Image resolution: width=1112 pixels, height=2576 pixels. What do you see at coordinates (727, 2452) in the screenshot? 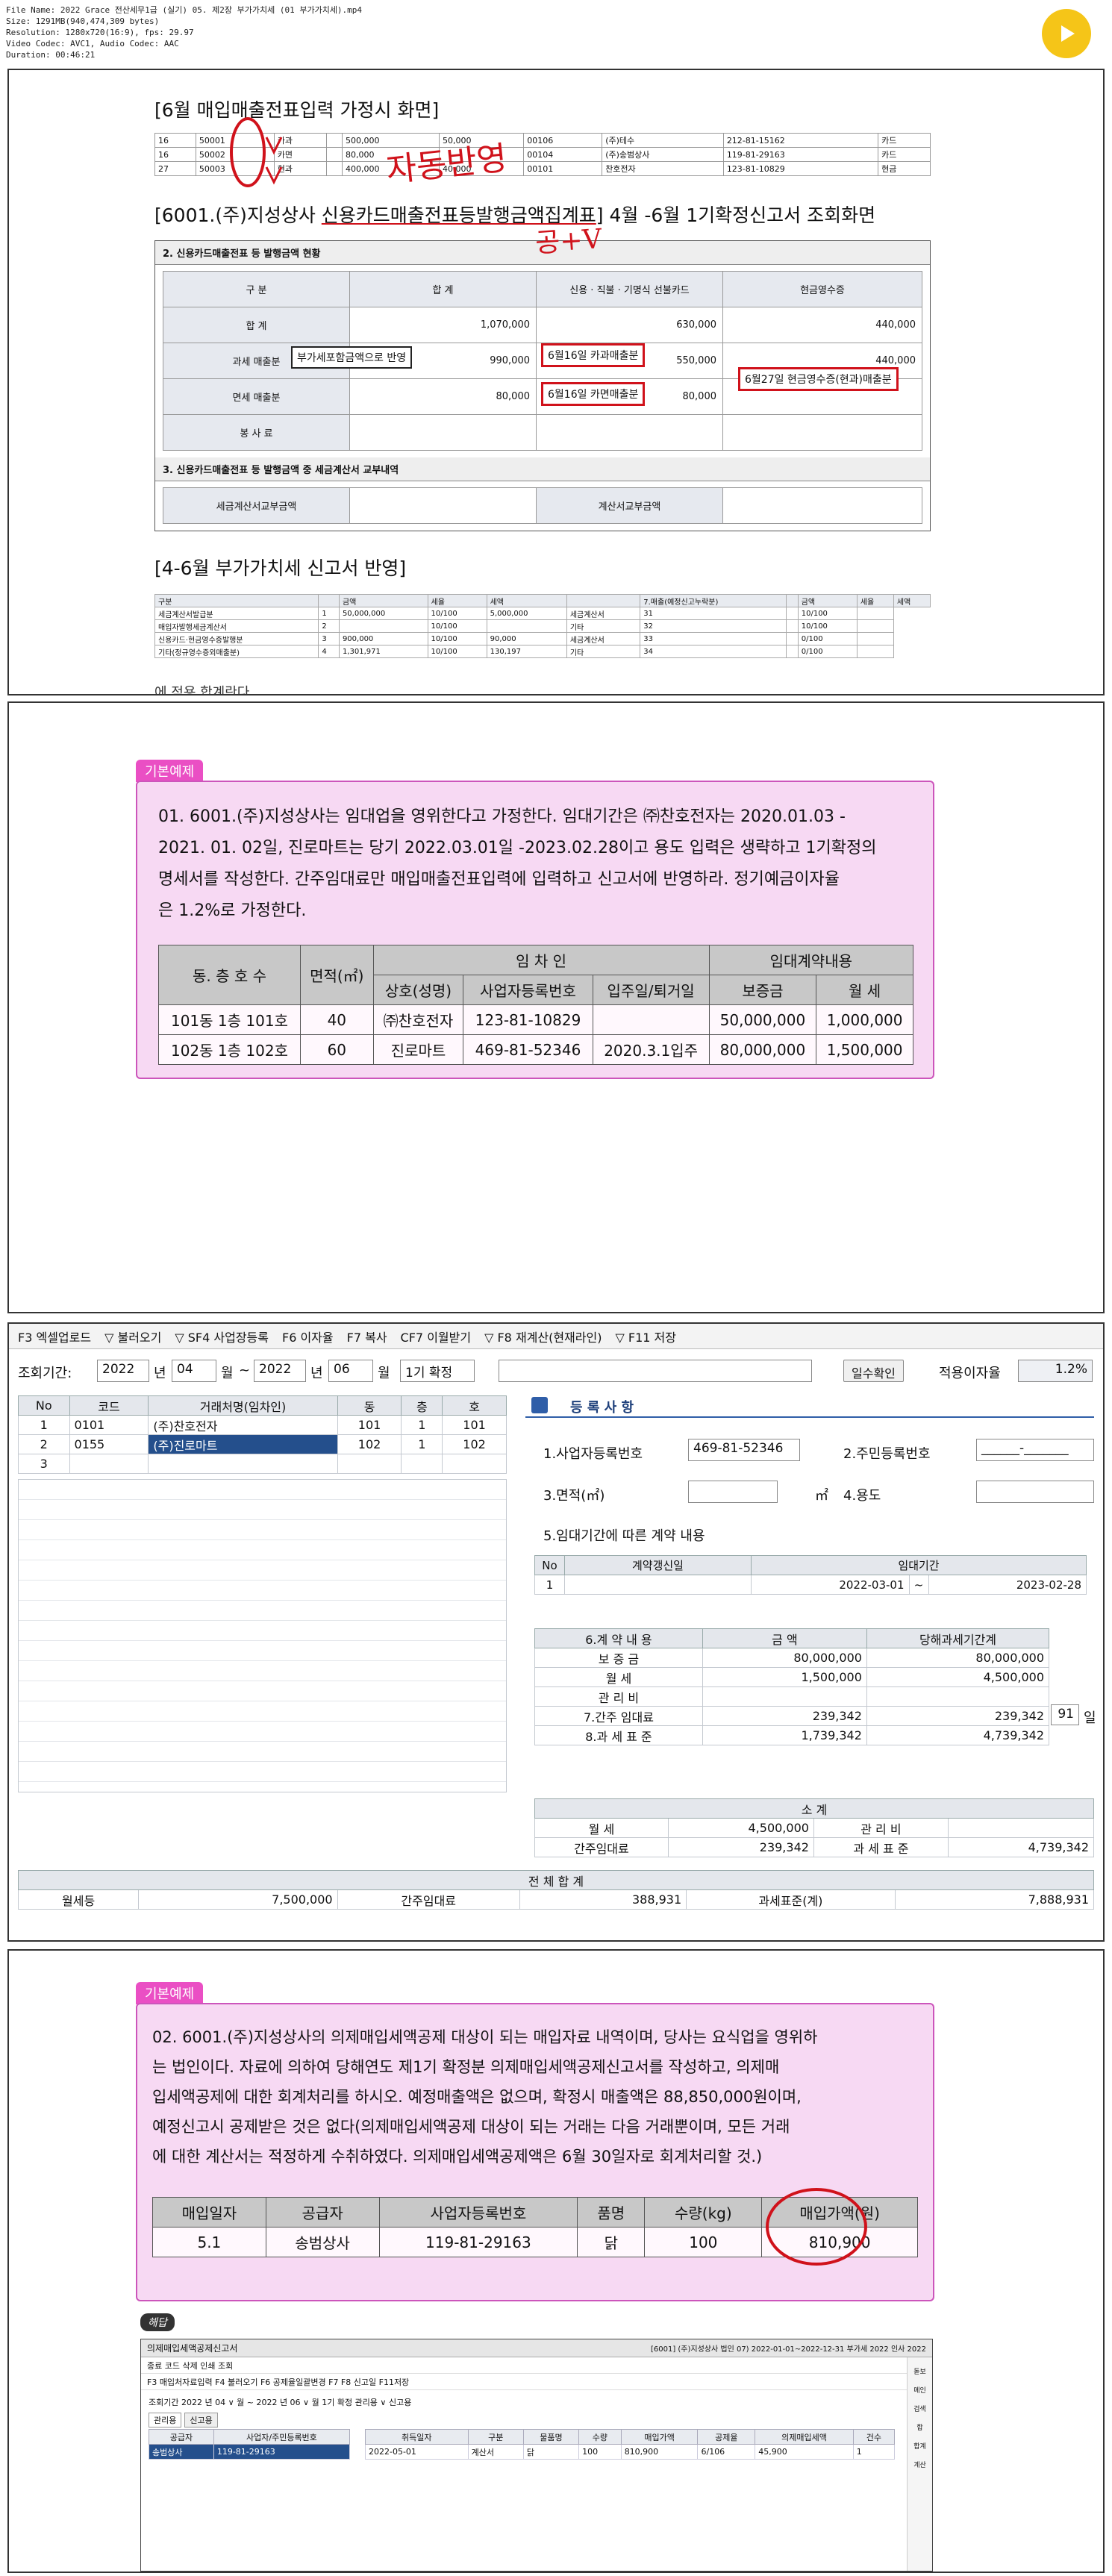
I see `purchase-cell: 6/106` at bounding box center [727, 2452].